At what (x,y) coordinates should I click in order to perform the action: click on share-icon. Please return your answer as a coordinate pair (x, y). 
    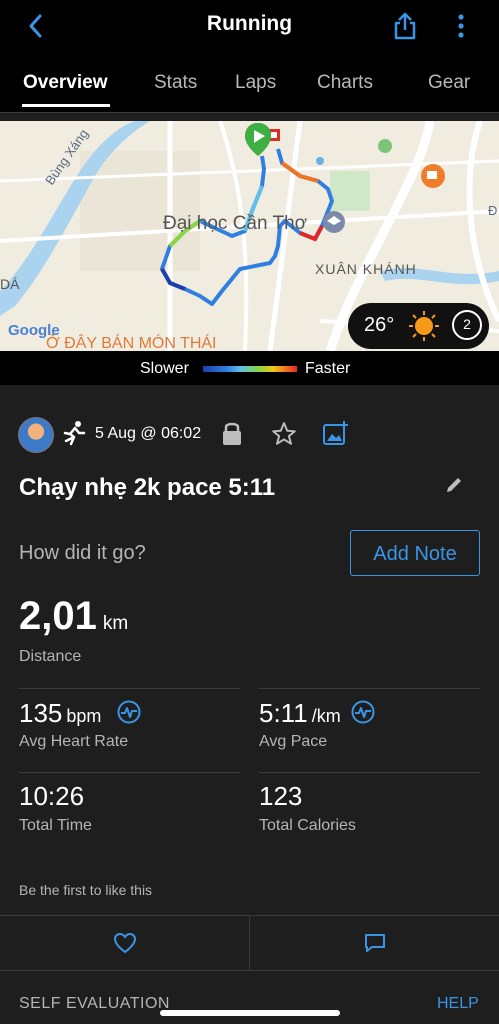
    Looking at the image, I should click on (405, 26).